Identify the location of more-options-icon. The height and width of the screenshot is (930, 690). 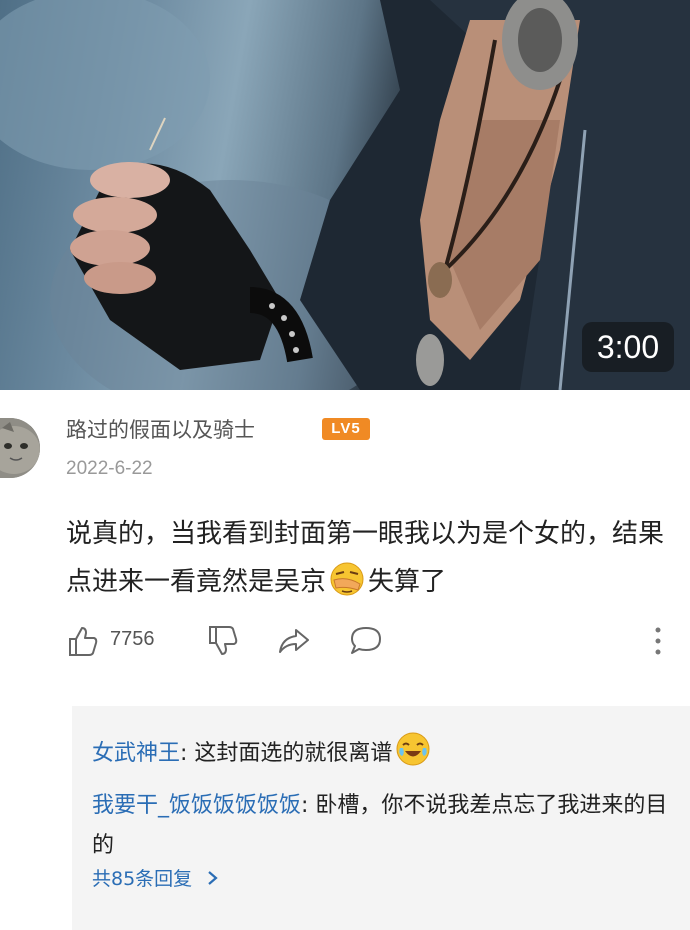
(658, 641).